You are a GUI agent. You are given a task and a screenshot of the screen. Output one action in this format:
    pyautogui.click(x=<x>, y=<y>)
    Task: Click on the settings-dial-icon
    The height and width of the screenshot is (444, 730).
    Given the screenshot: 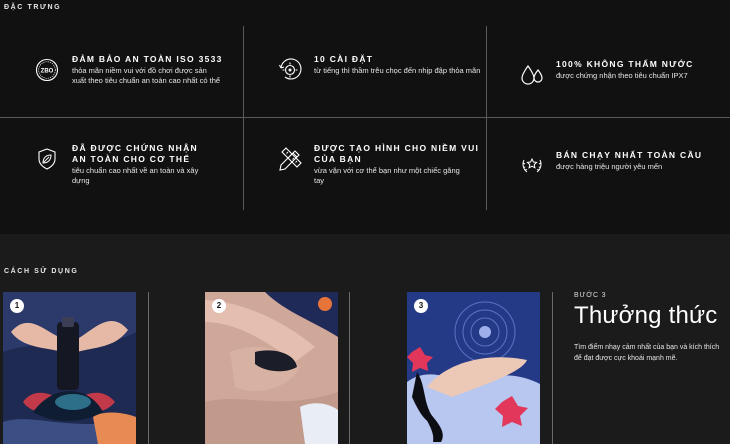 What is the action you would take?
    pyautogui.click(x=291, y=69)
    